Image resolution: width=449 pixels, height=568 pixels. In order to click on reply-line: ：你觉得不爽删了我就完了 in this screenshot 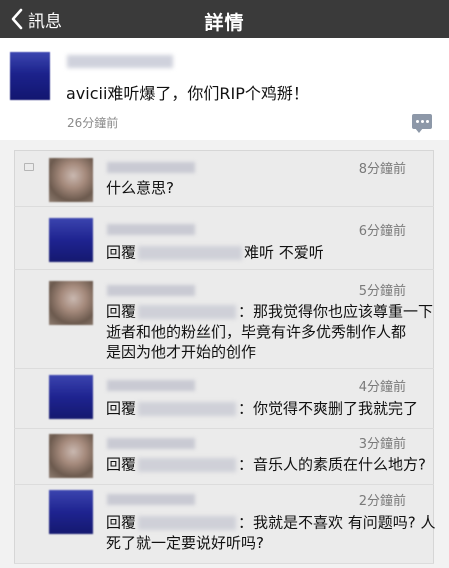, I will do `click(328, 408)`.